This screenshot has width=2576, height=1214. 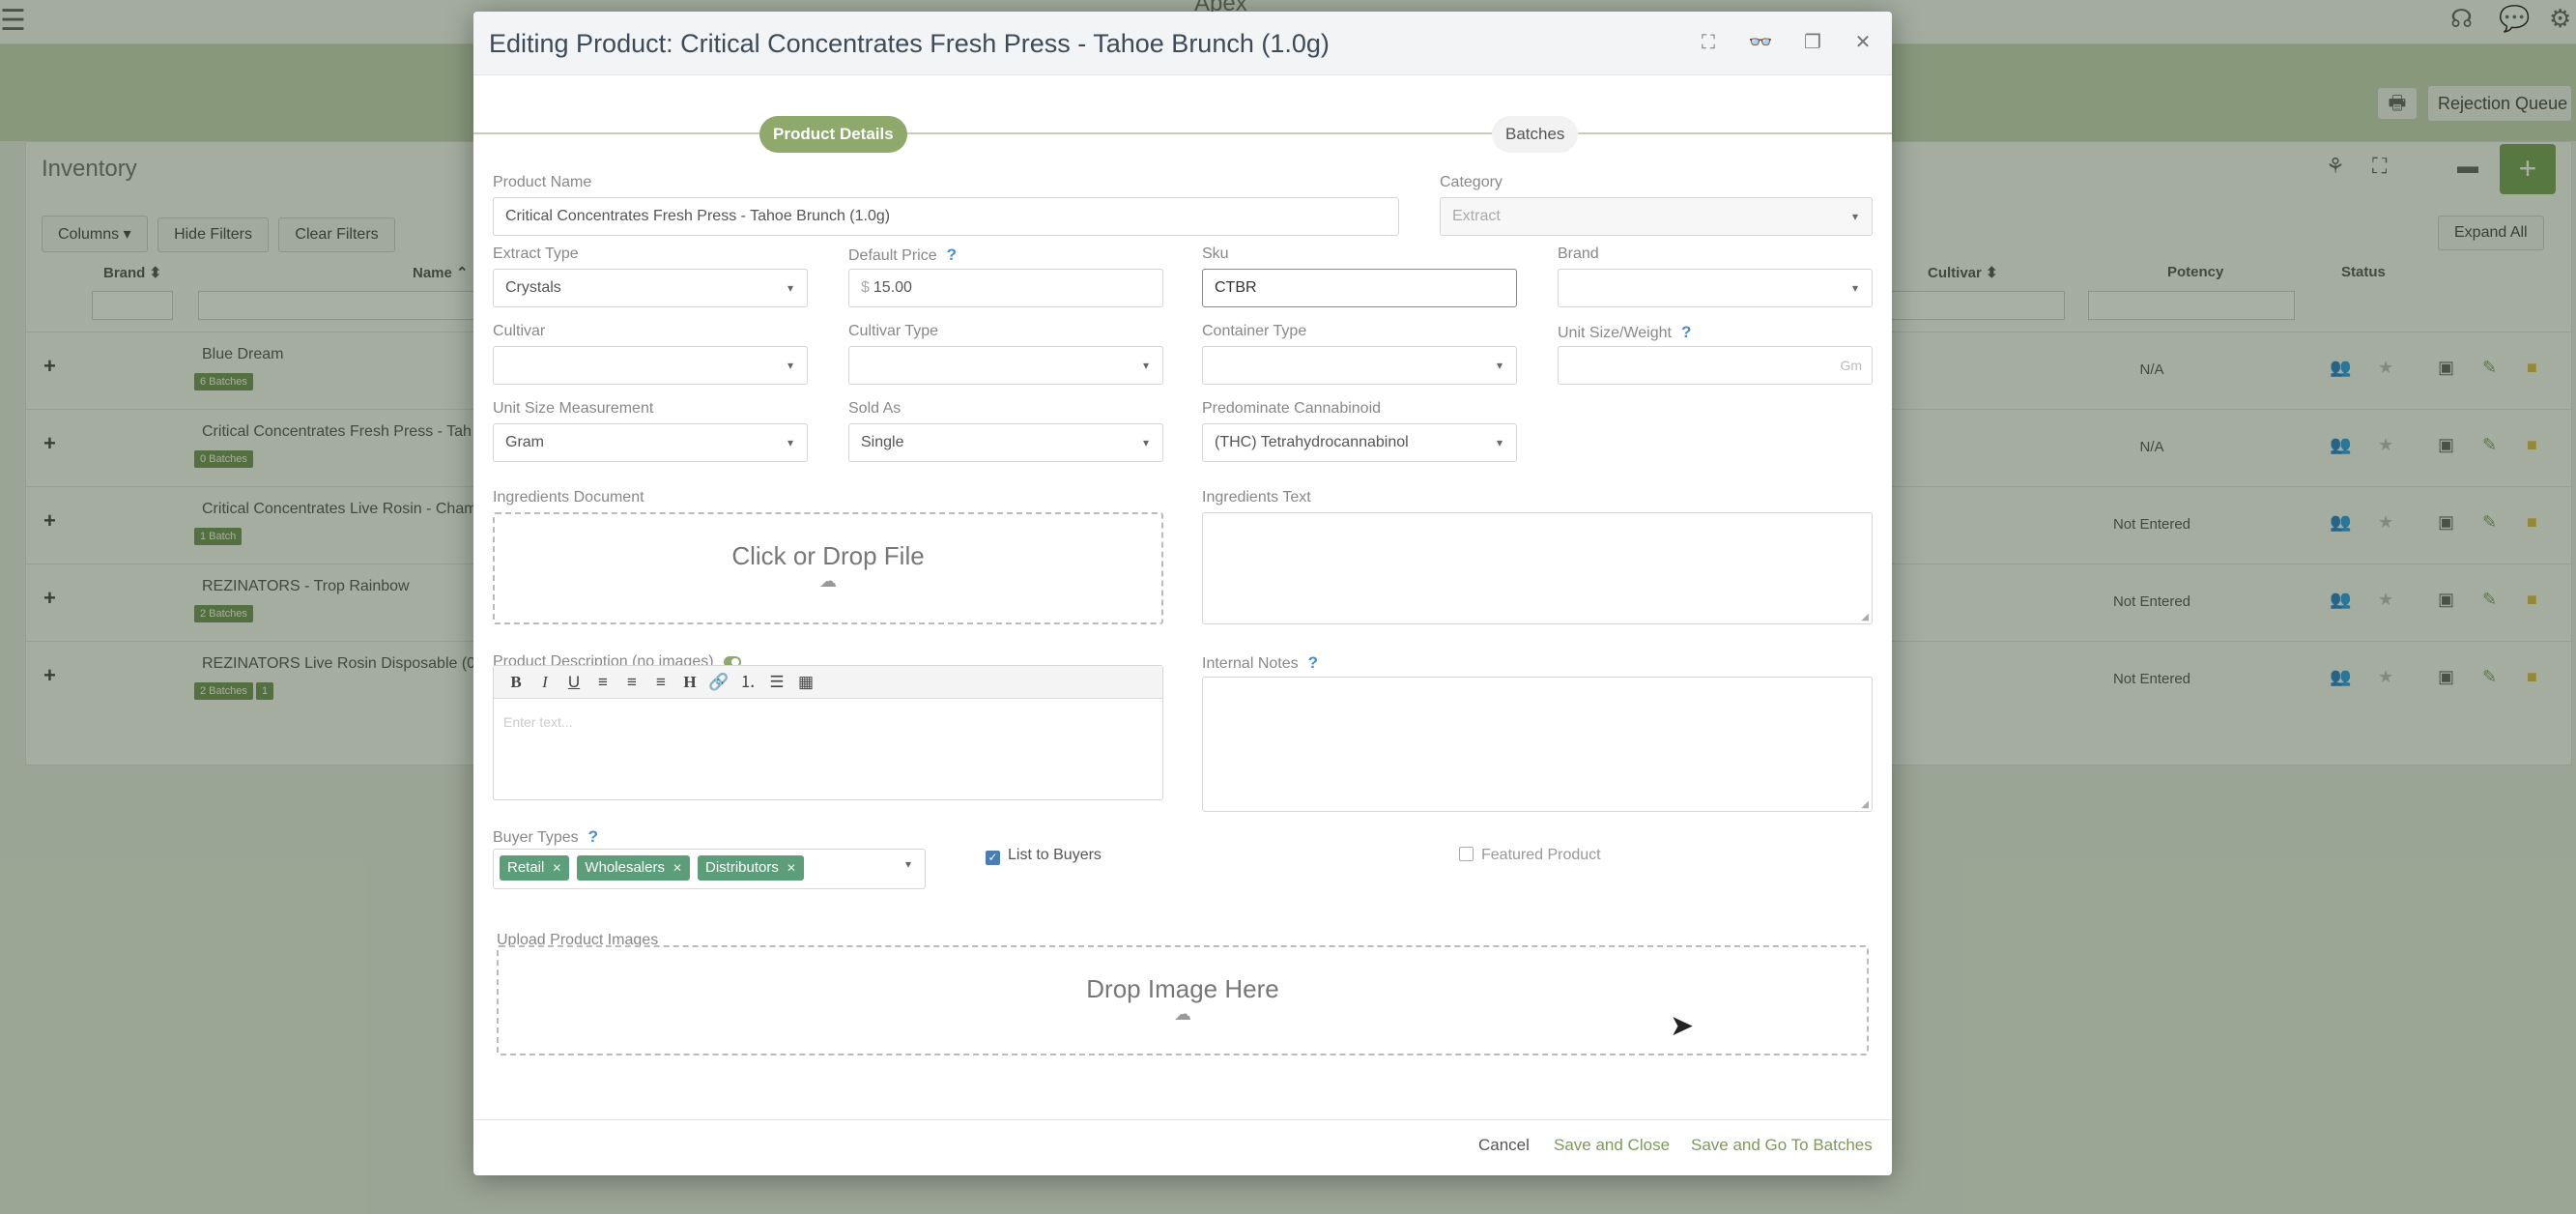 I want to click on ingredients-document-label: Ingredients Document, so click(x=568, y=497).